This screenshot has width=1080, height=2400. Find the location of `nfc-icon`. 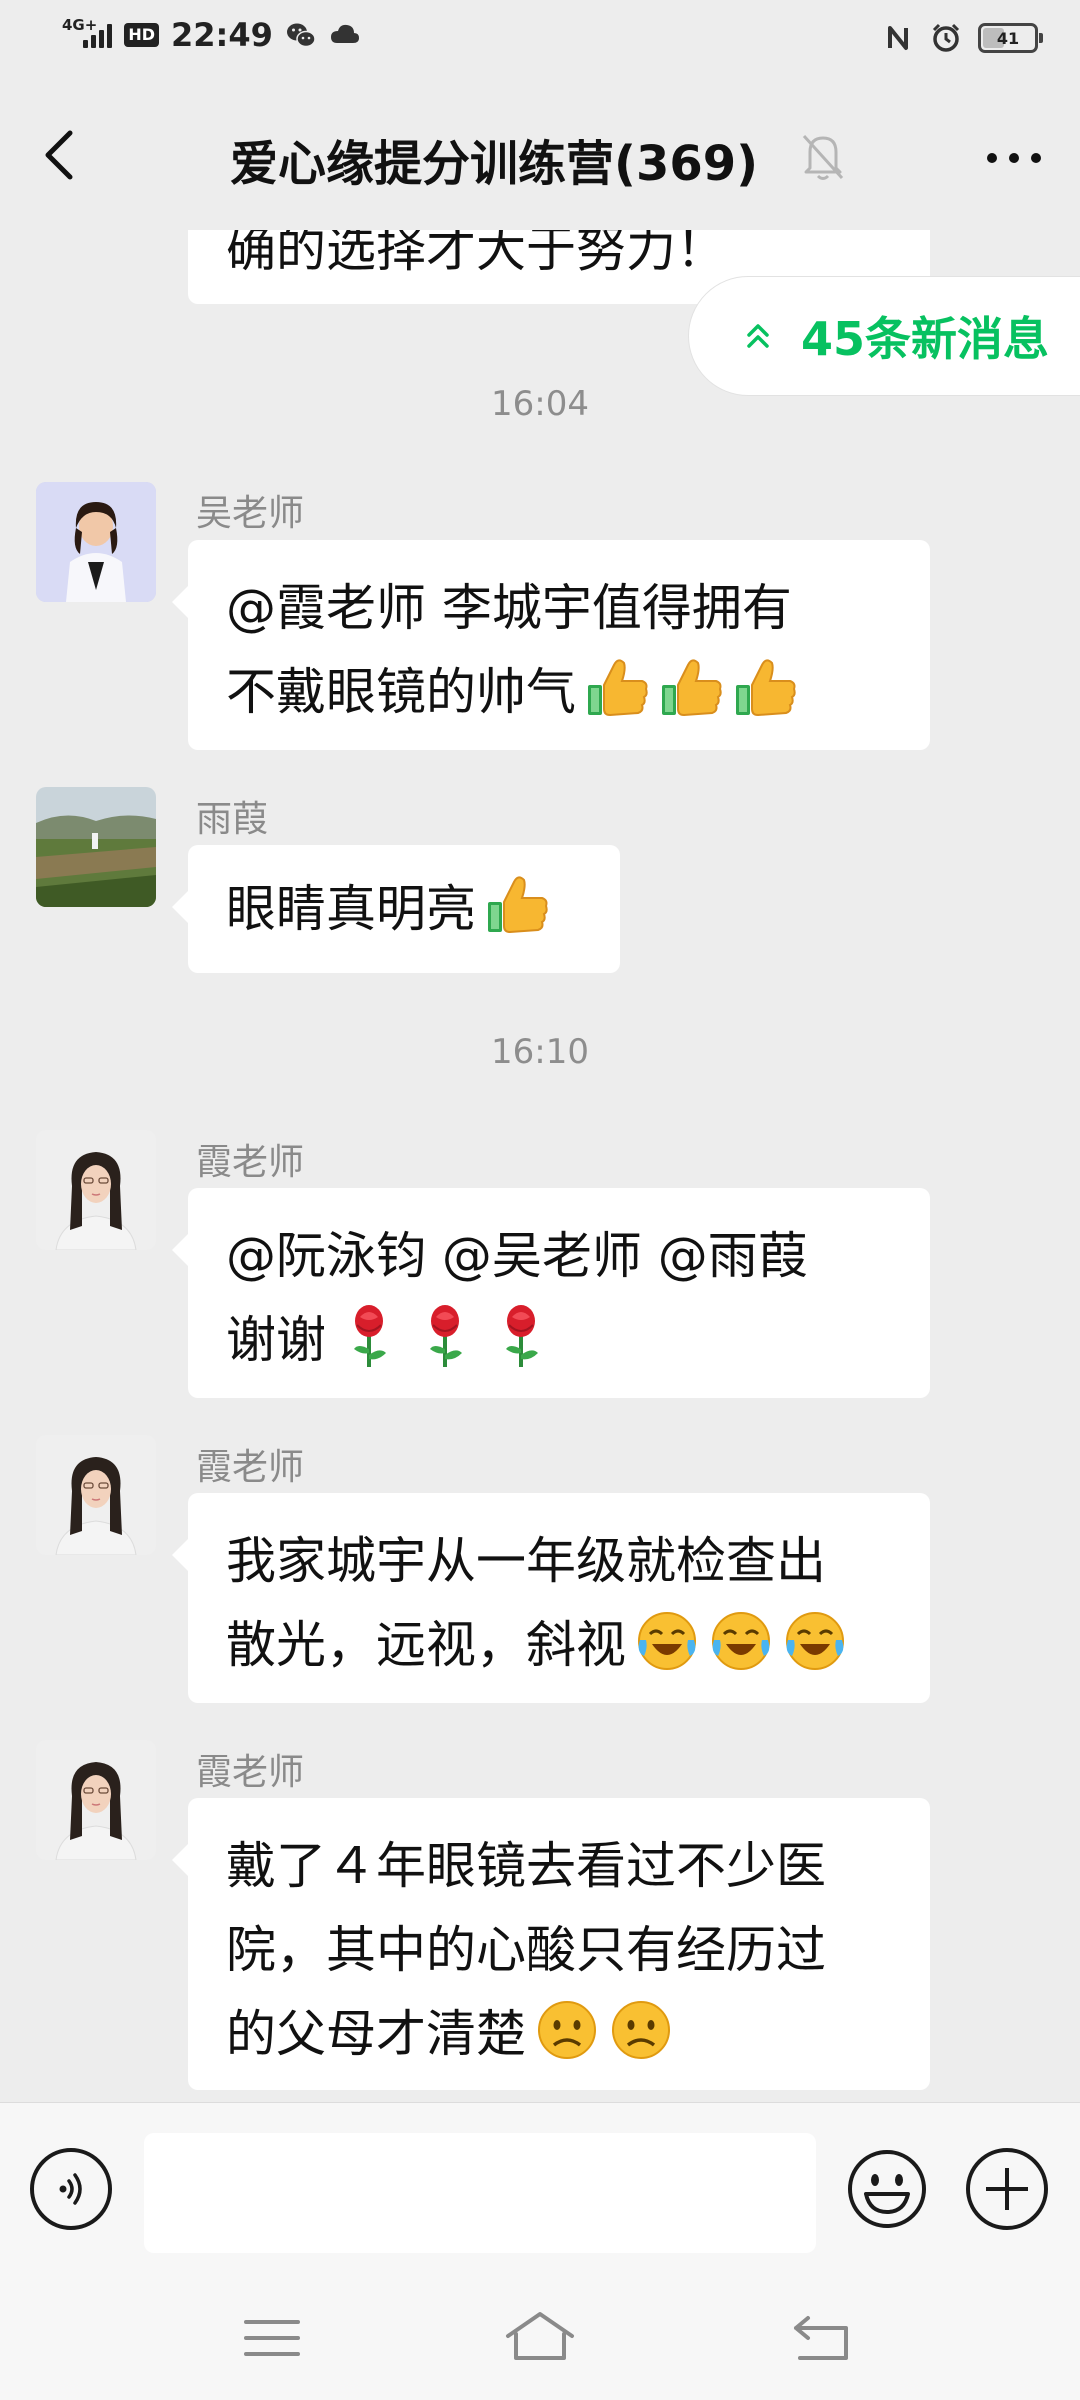

nfc-icon is located at coordinates (898, 38).